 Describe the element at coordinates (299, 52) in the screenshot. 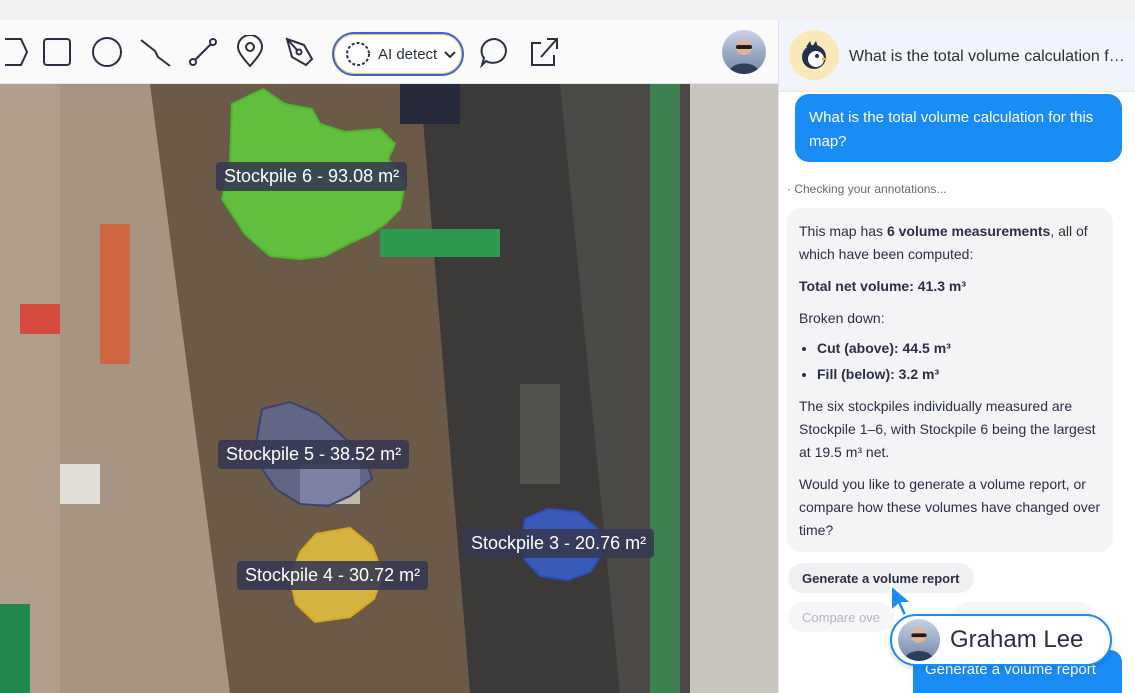

I see `pen-tool-icon` at that location.